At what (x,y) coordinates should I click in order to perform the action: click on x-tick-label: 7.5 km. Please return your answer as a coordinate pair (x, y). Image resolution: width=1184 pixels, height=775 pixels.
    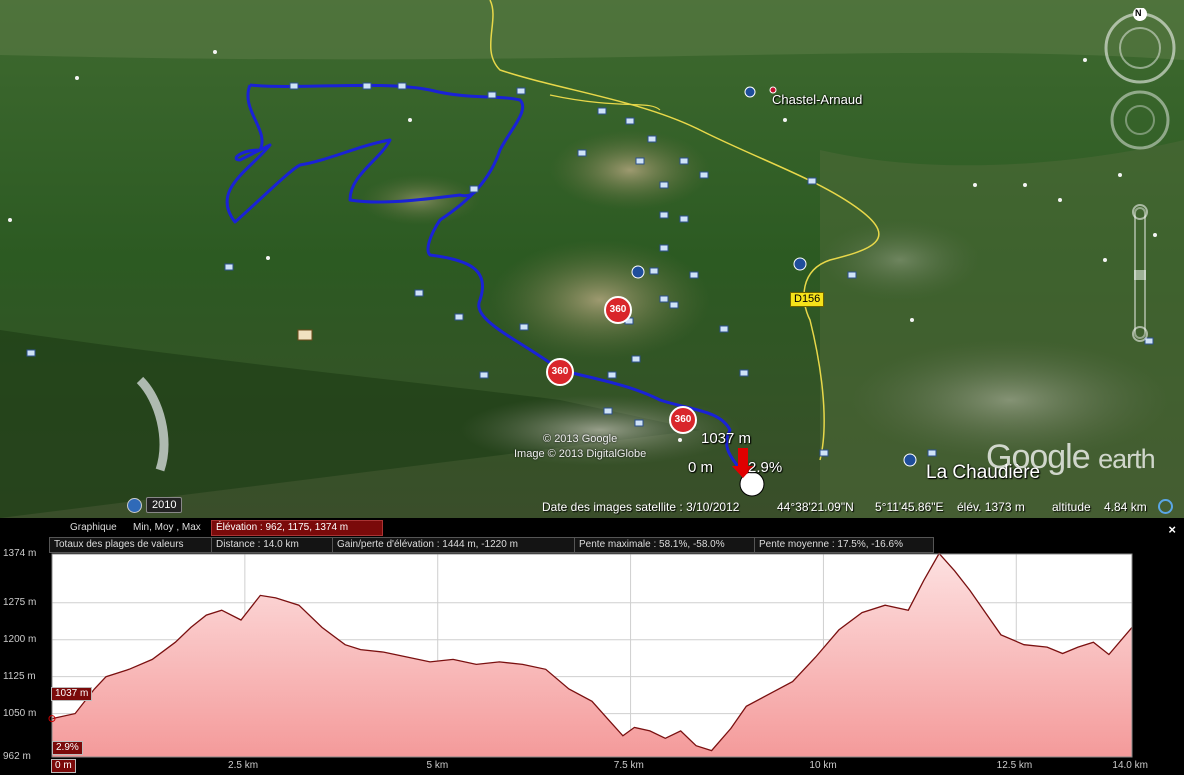
    Looking at the image, I should click on (628, 765).